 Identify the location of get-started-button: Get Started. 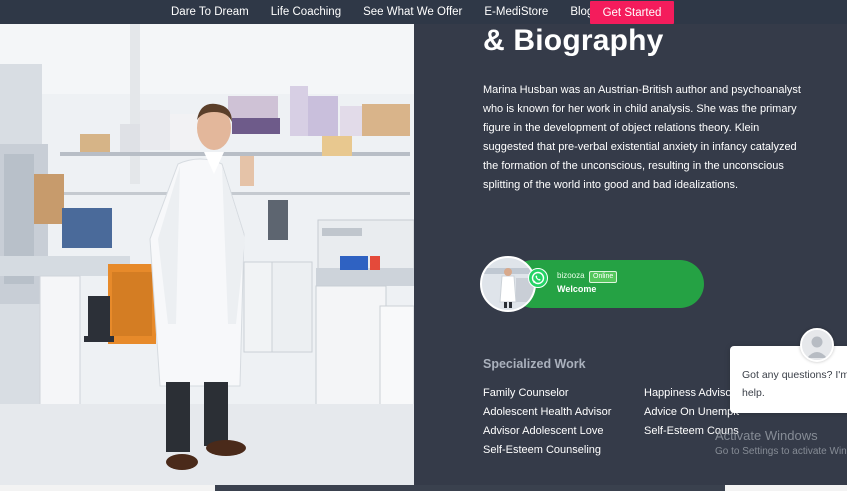
(632, 12).